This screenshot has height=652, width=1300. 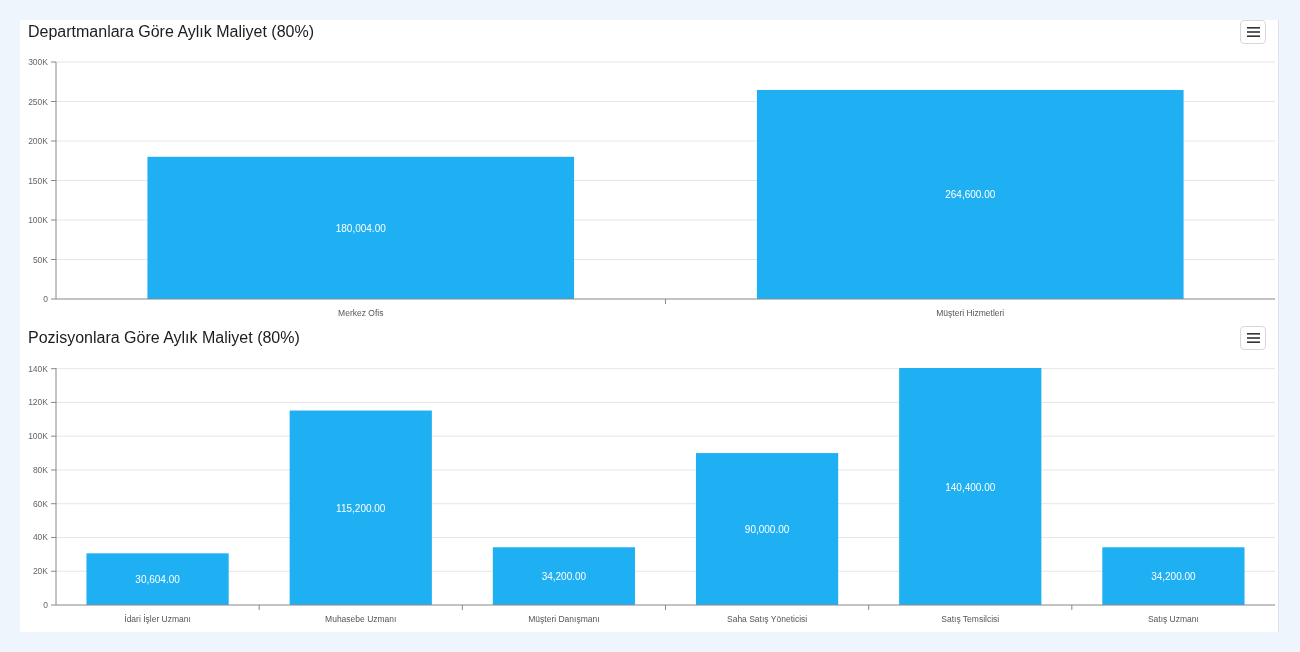 What do you see at coordinates (361, 508) in the screenshot?
I see `data-label: 115,200.00` at bounding box center [361, 508].